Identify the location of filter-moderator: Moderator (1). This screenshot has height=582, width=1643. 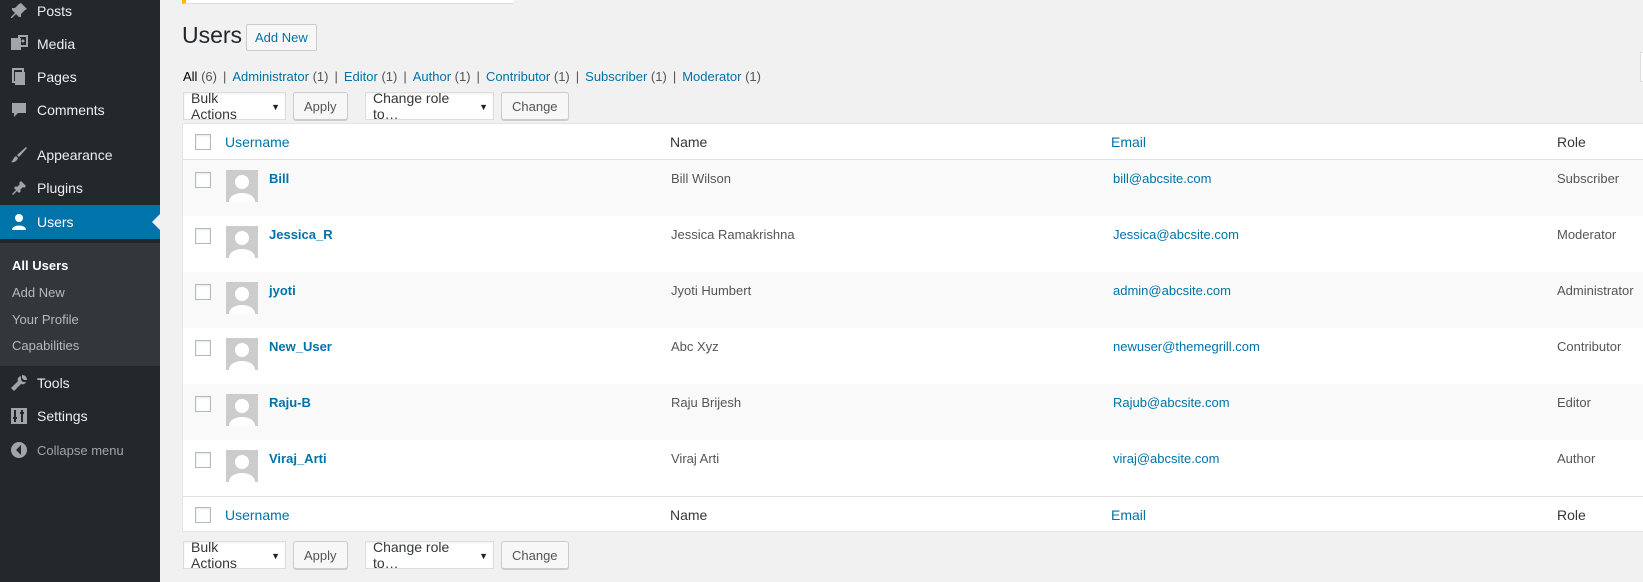
(721, 76).